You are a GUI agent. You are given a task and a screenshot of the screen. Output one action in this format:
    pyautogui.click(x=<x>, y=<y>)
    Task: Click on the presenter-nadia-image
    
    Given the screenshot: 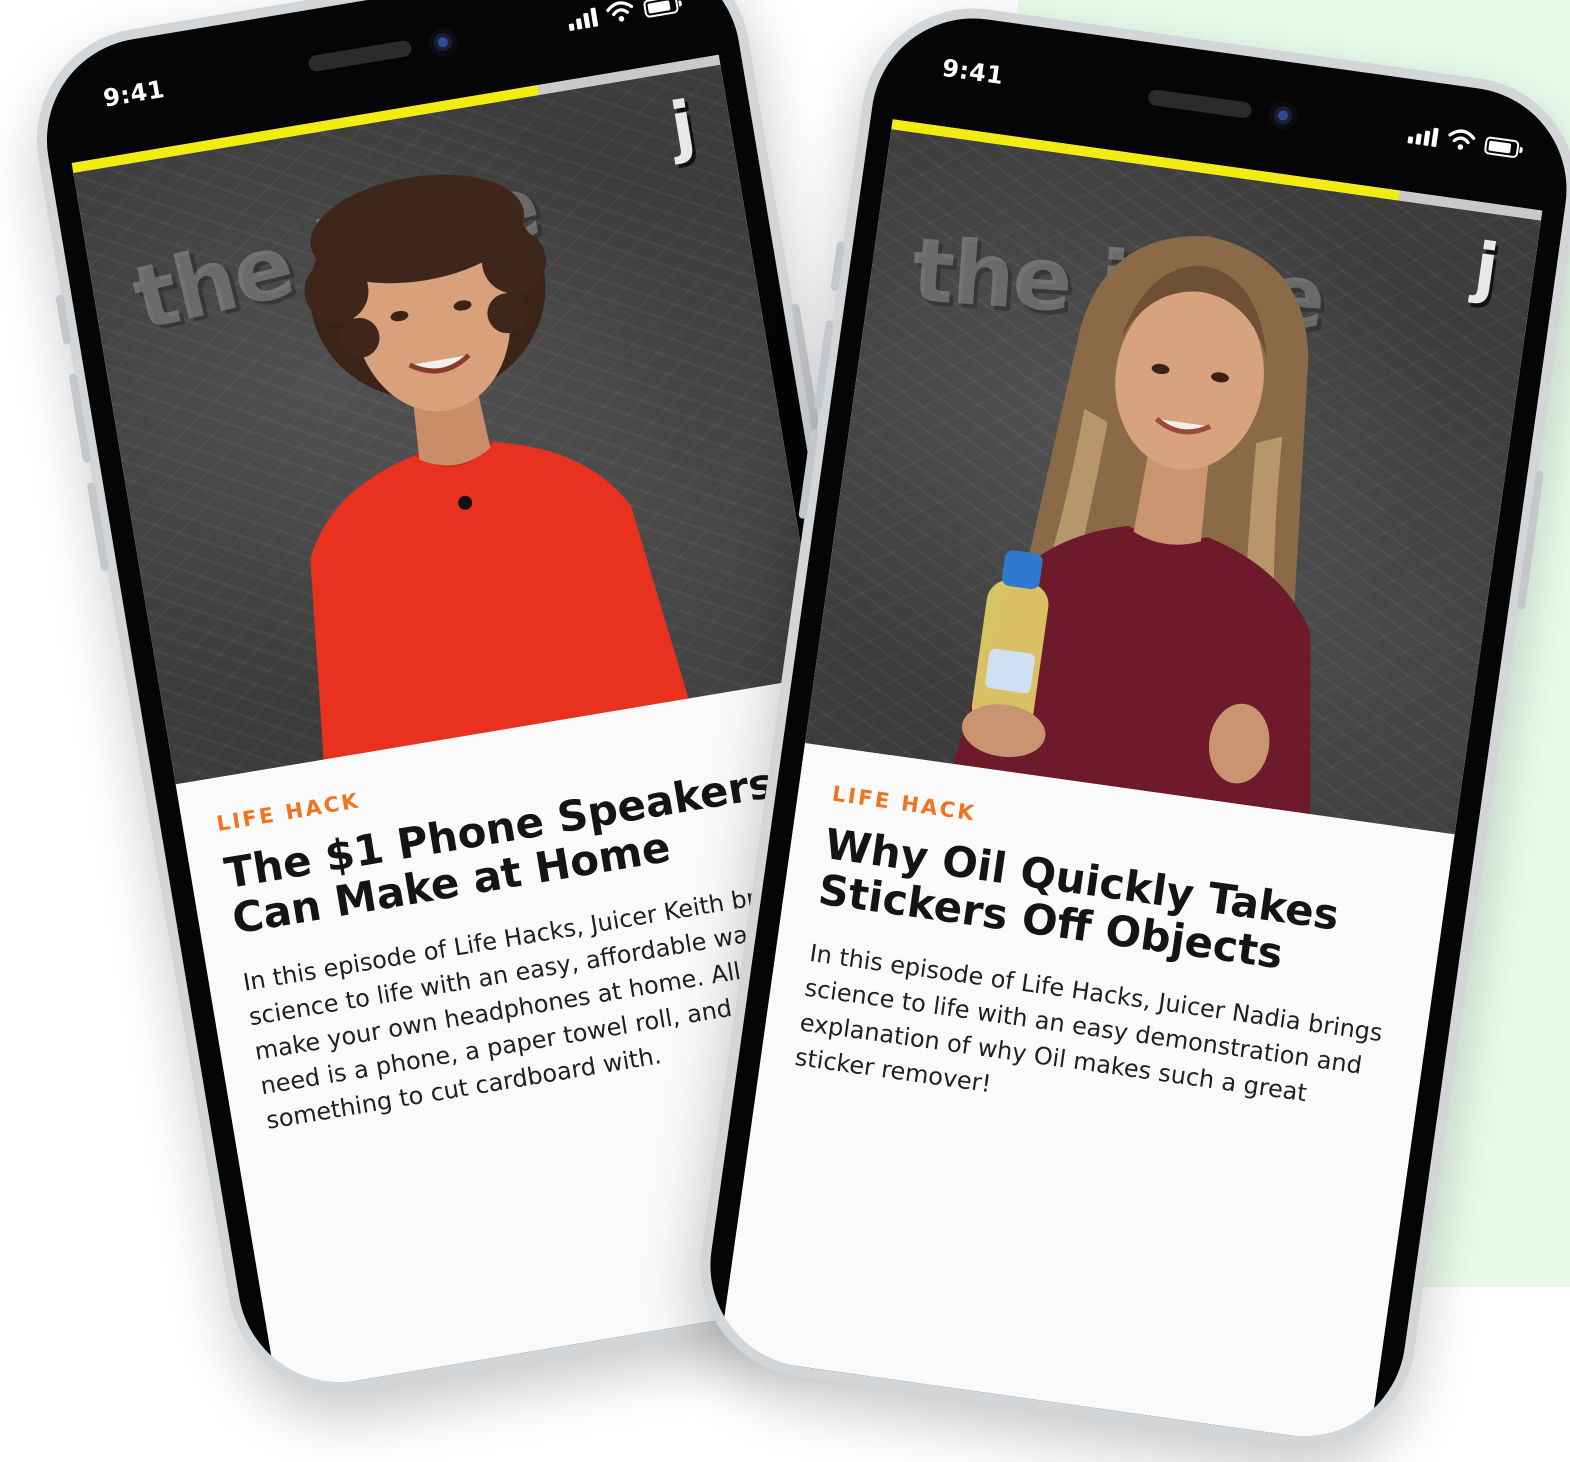 What is the action you would take?
    pyautogui.click(x=1132, y=525)
    